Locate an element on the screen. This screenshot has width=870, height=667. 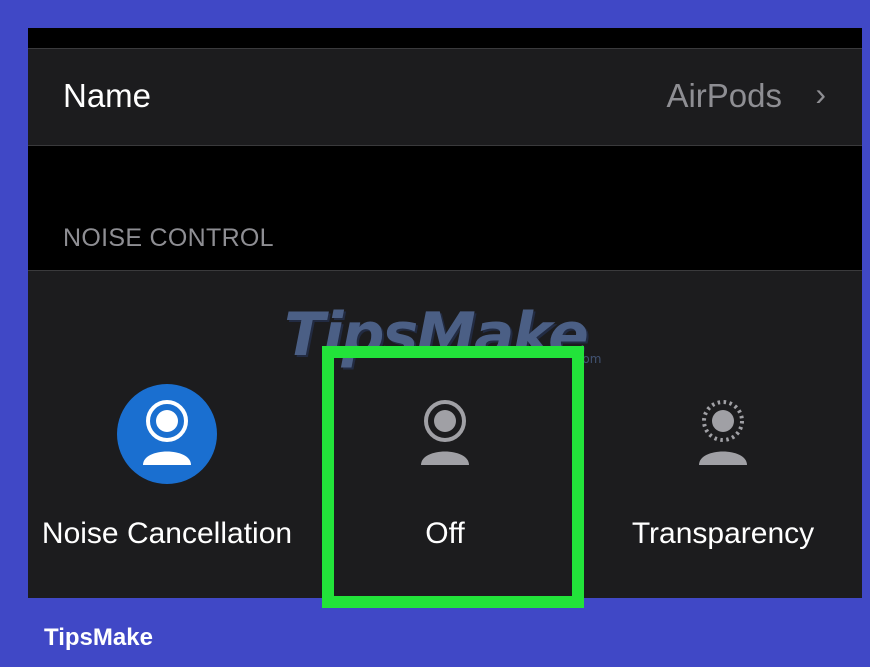
listening-off-icon is located at coordinates (445, 434).